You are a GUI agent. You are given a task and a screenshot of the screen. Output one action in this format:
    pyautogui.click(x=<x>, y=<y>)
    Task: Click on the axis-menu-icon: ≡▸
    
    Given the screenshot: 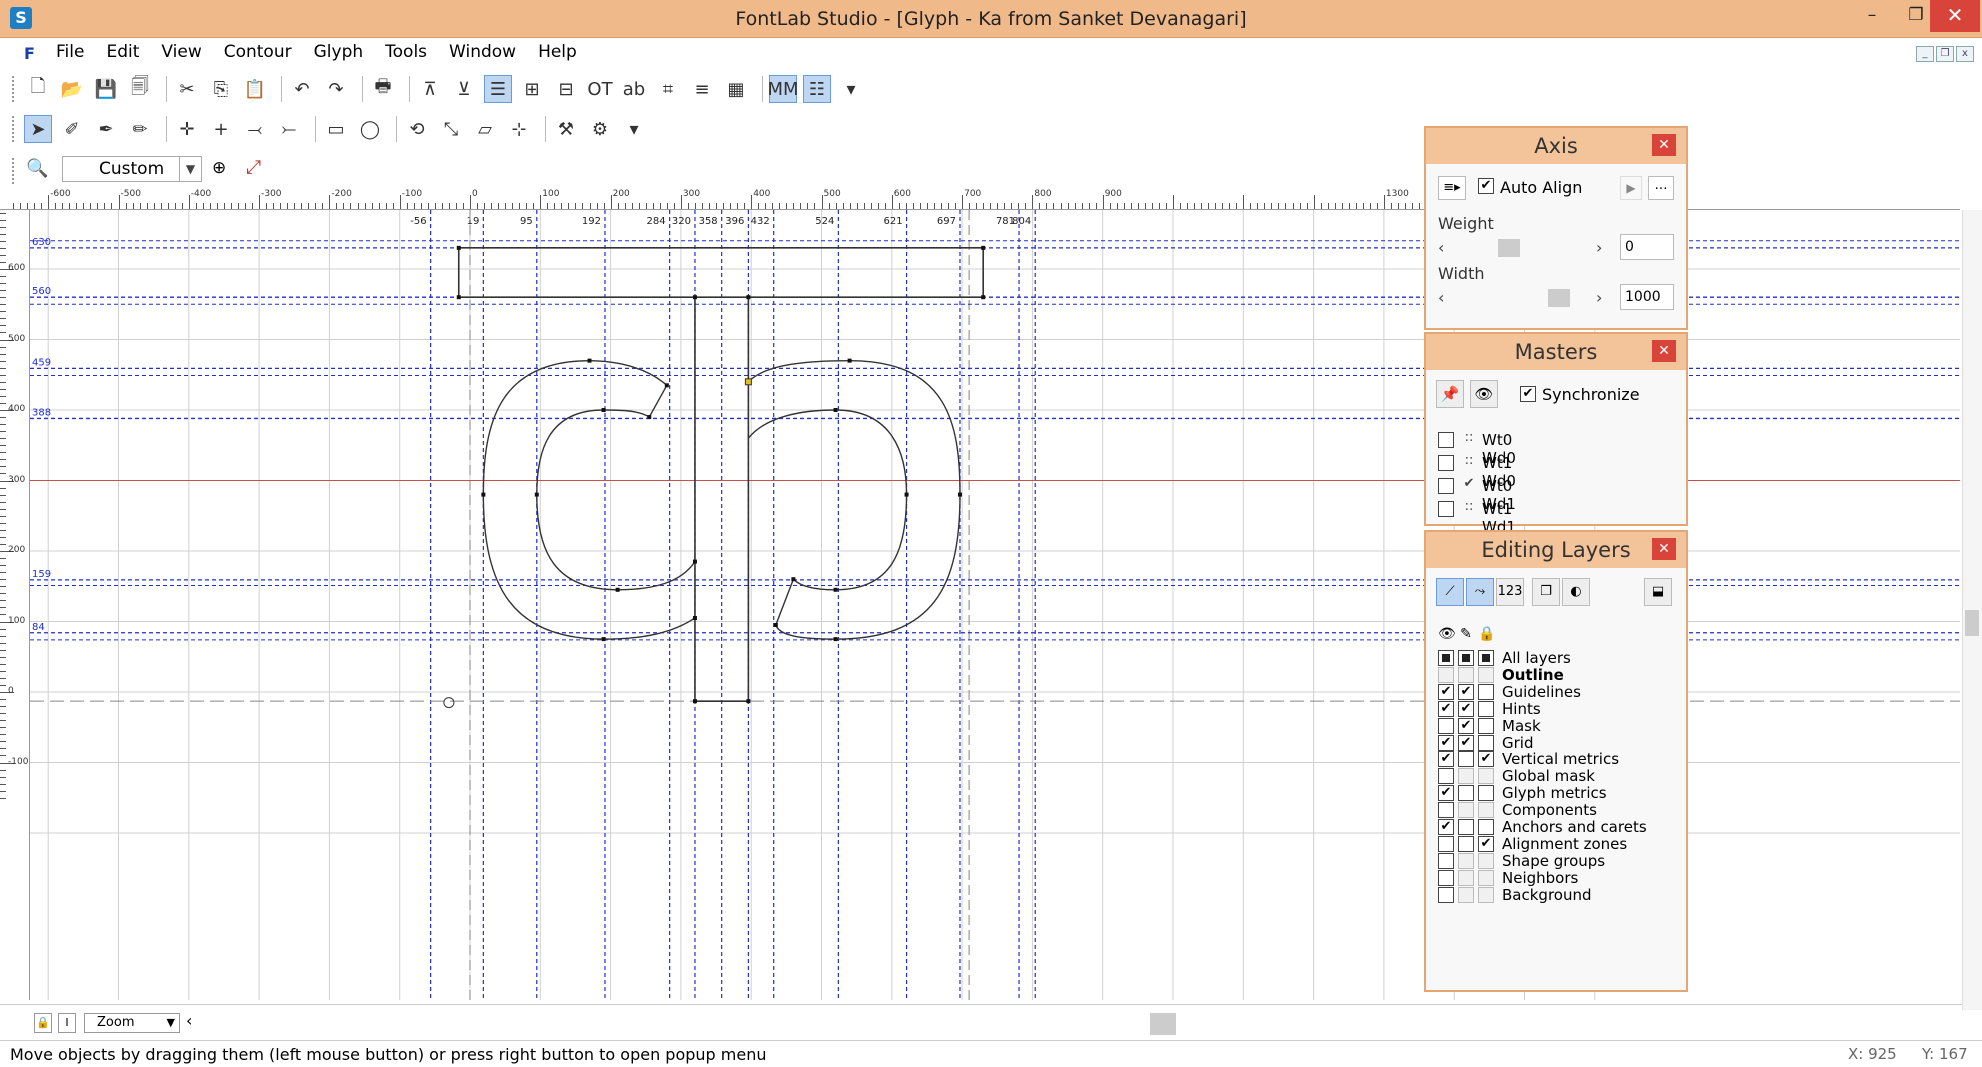 What is the action you would take?
    pyautogui.click(x=1452, y=188)
    